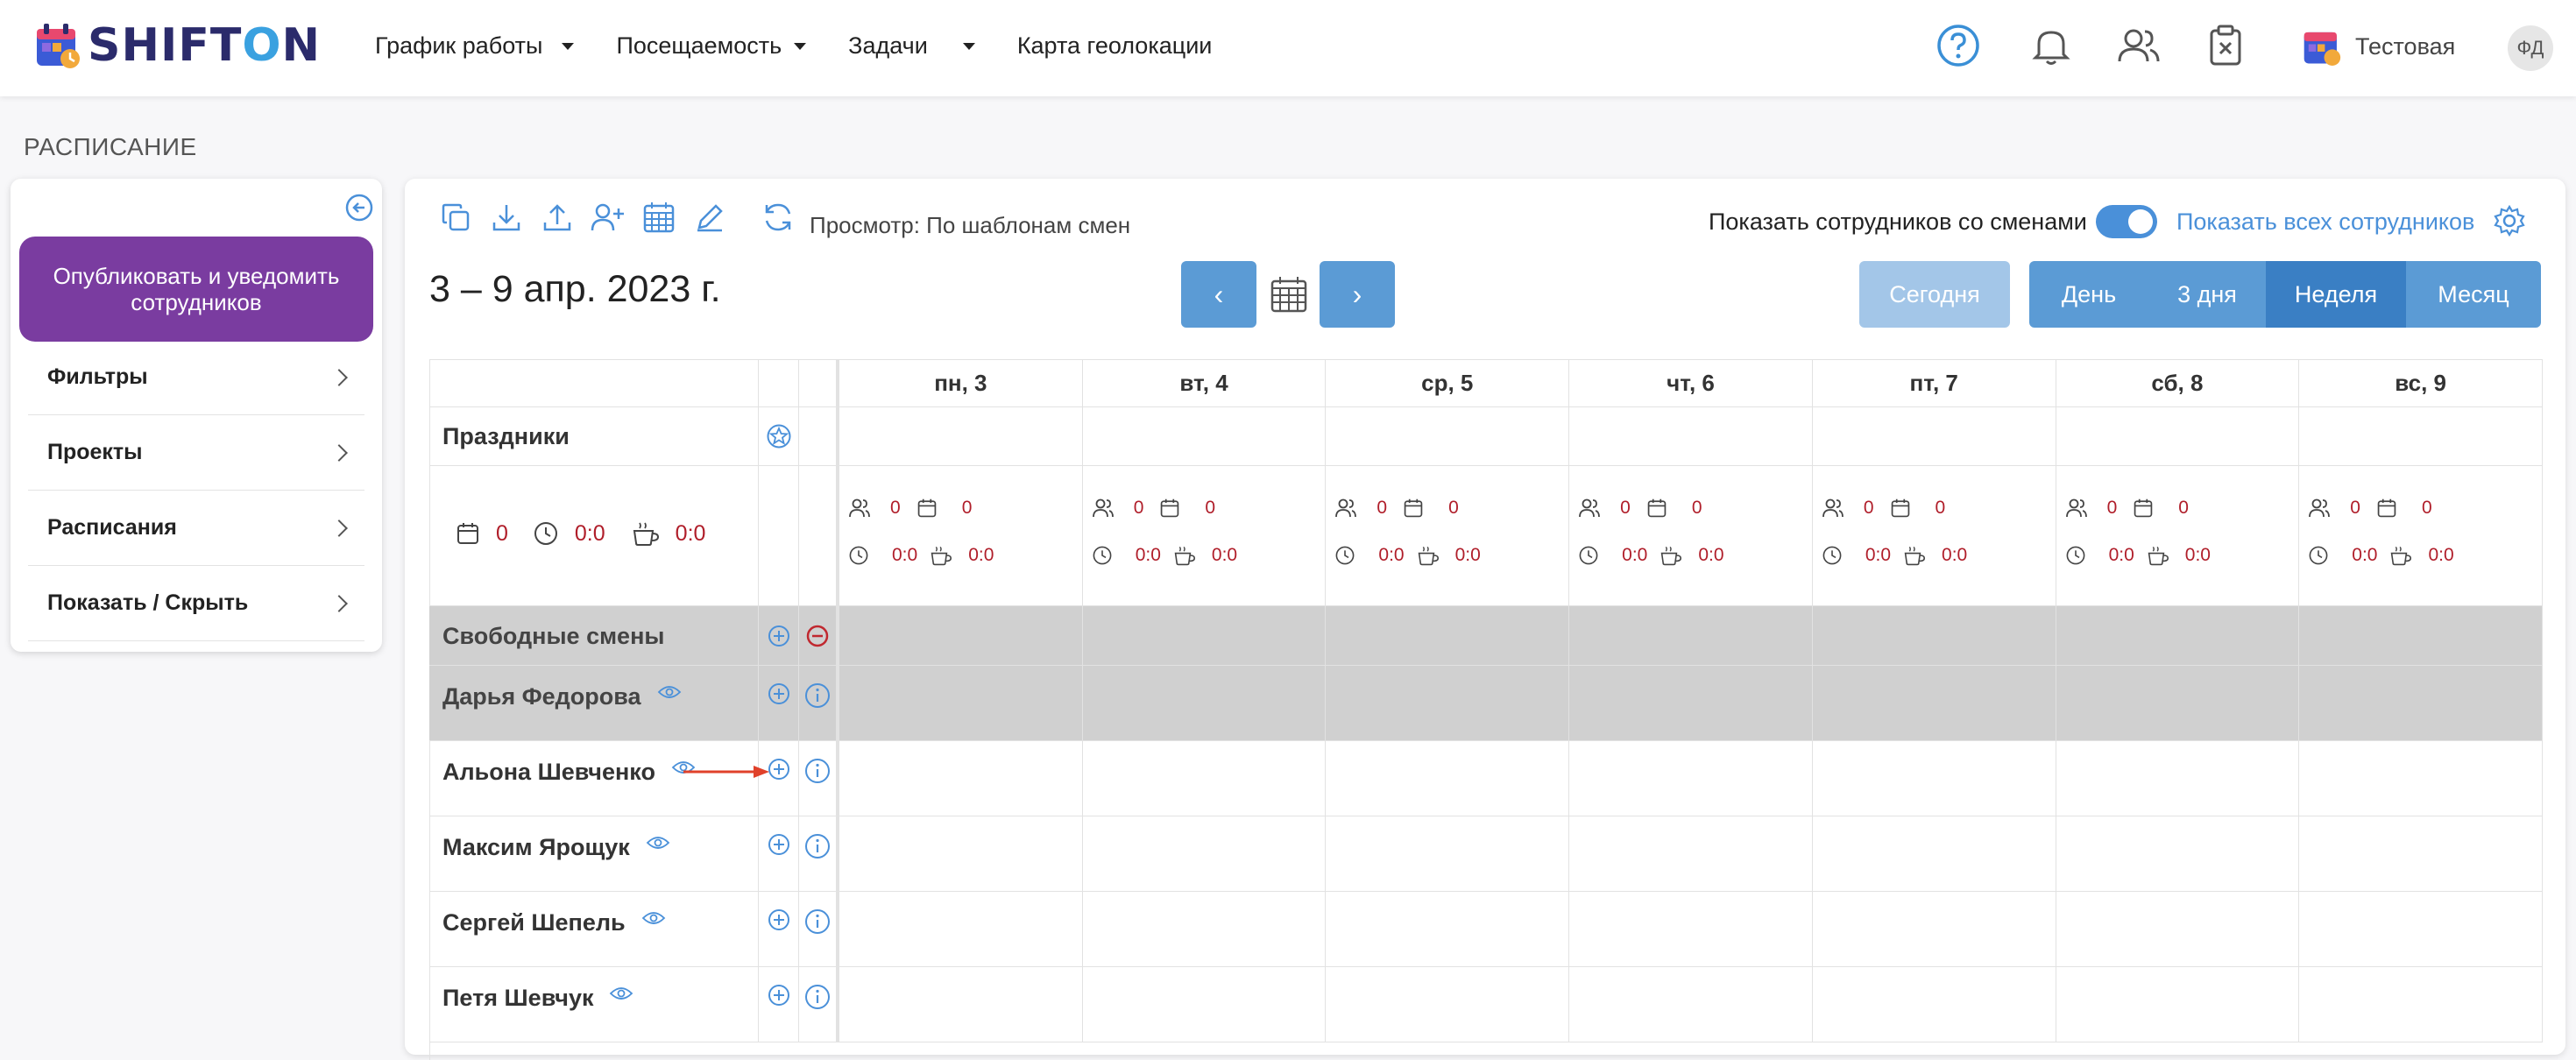 The height and width of the screenshot is (1060, 2576). Describe the element at coordinates (196, 528) in the screenshot. I see `sidebar-item-schedules: Расписания` at that location.